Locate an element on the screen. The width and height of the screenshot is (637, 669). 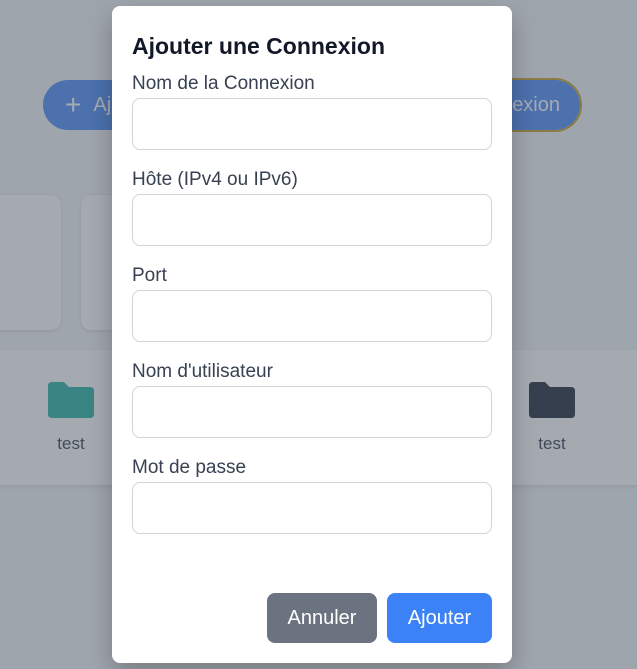
port-group: Port is located at coordinates (312, 303).